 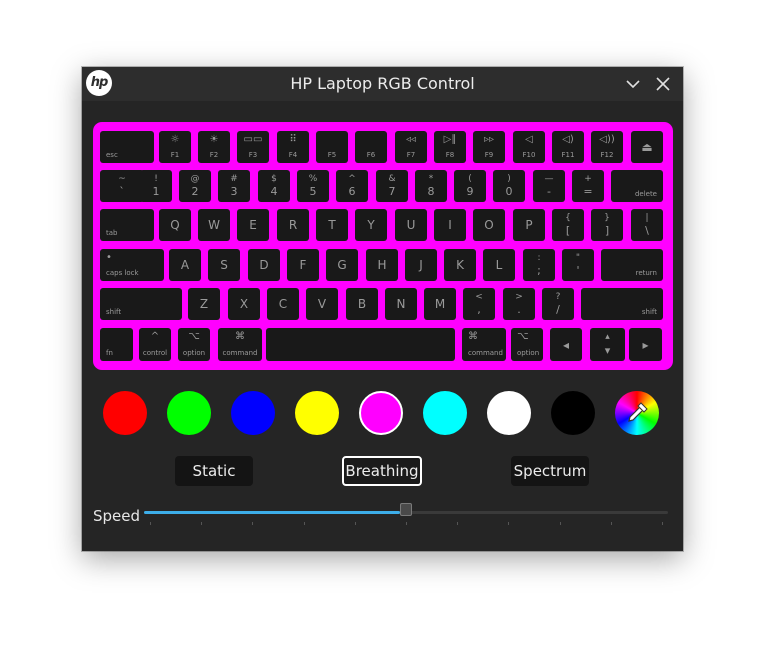 I want to click on key-label: T, so click(x=332, y=225).